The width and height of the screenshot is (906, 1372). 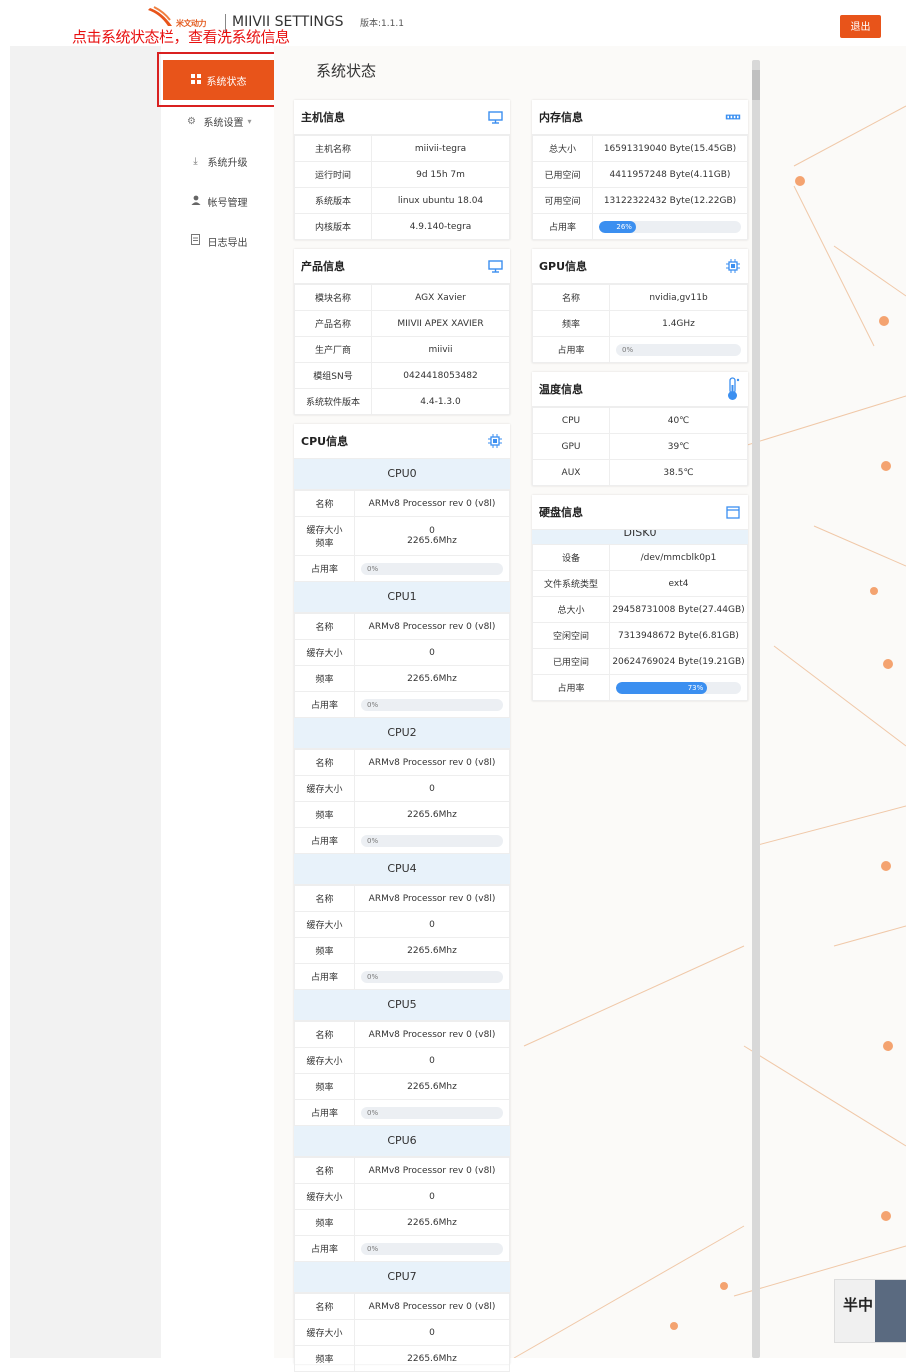 I want to click on table-row: 生产厂商 miivii, so click(x=402, y=349).